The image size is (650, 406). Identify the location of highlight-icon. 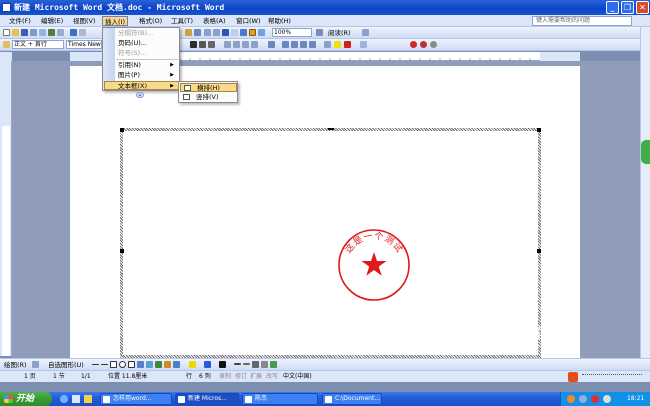
(337, 44).